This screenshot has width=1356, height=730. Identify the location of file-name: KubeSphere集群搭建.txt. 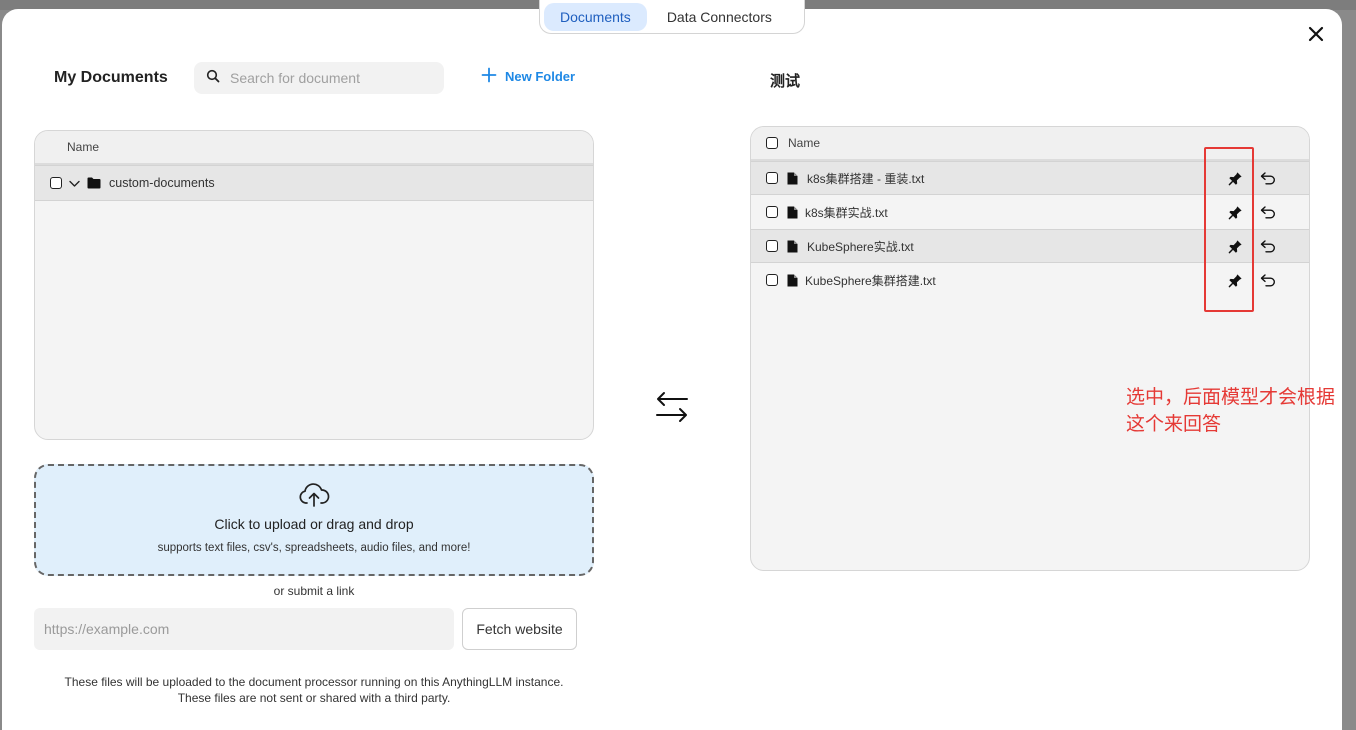
(870, 280).